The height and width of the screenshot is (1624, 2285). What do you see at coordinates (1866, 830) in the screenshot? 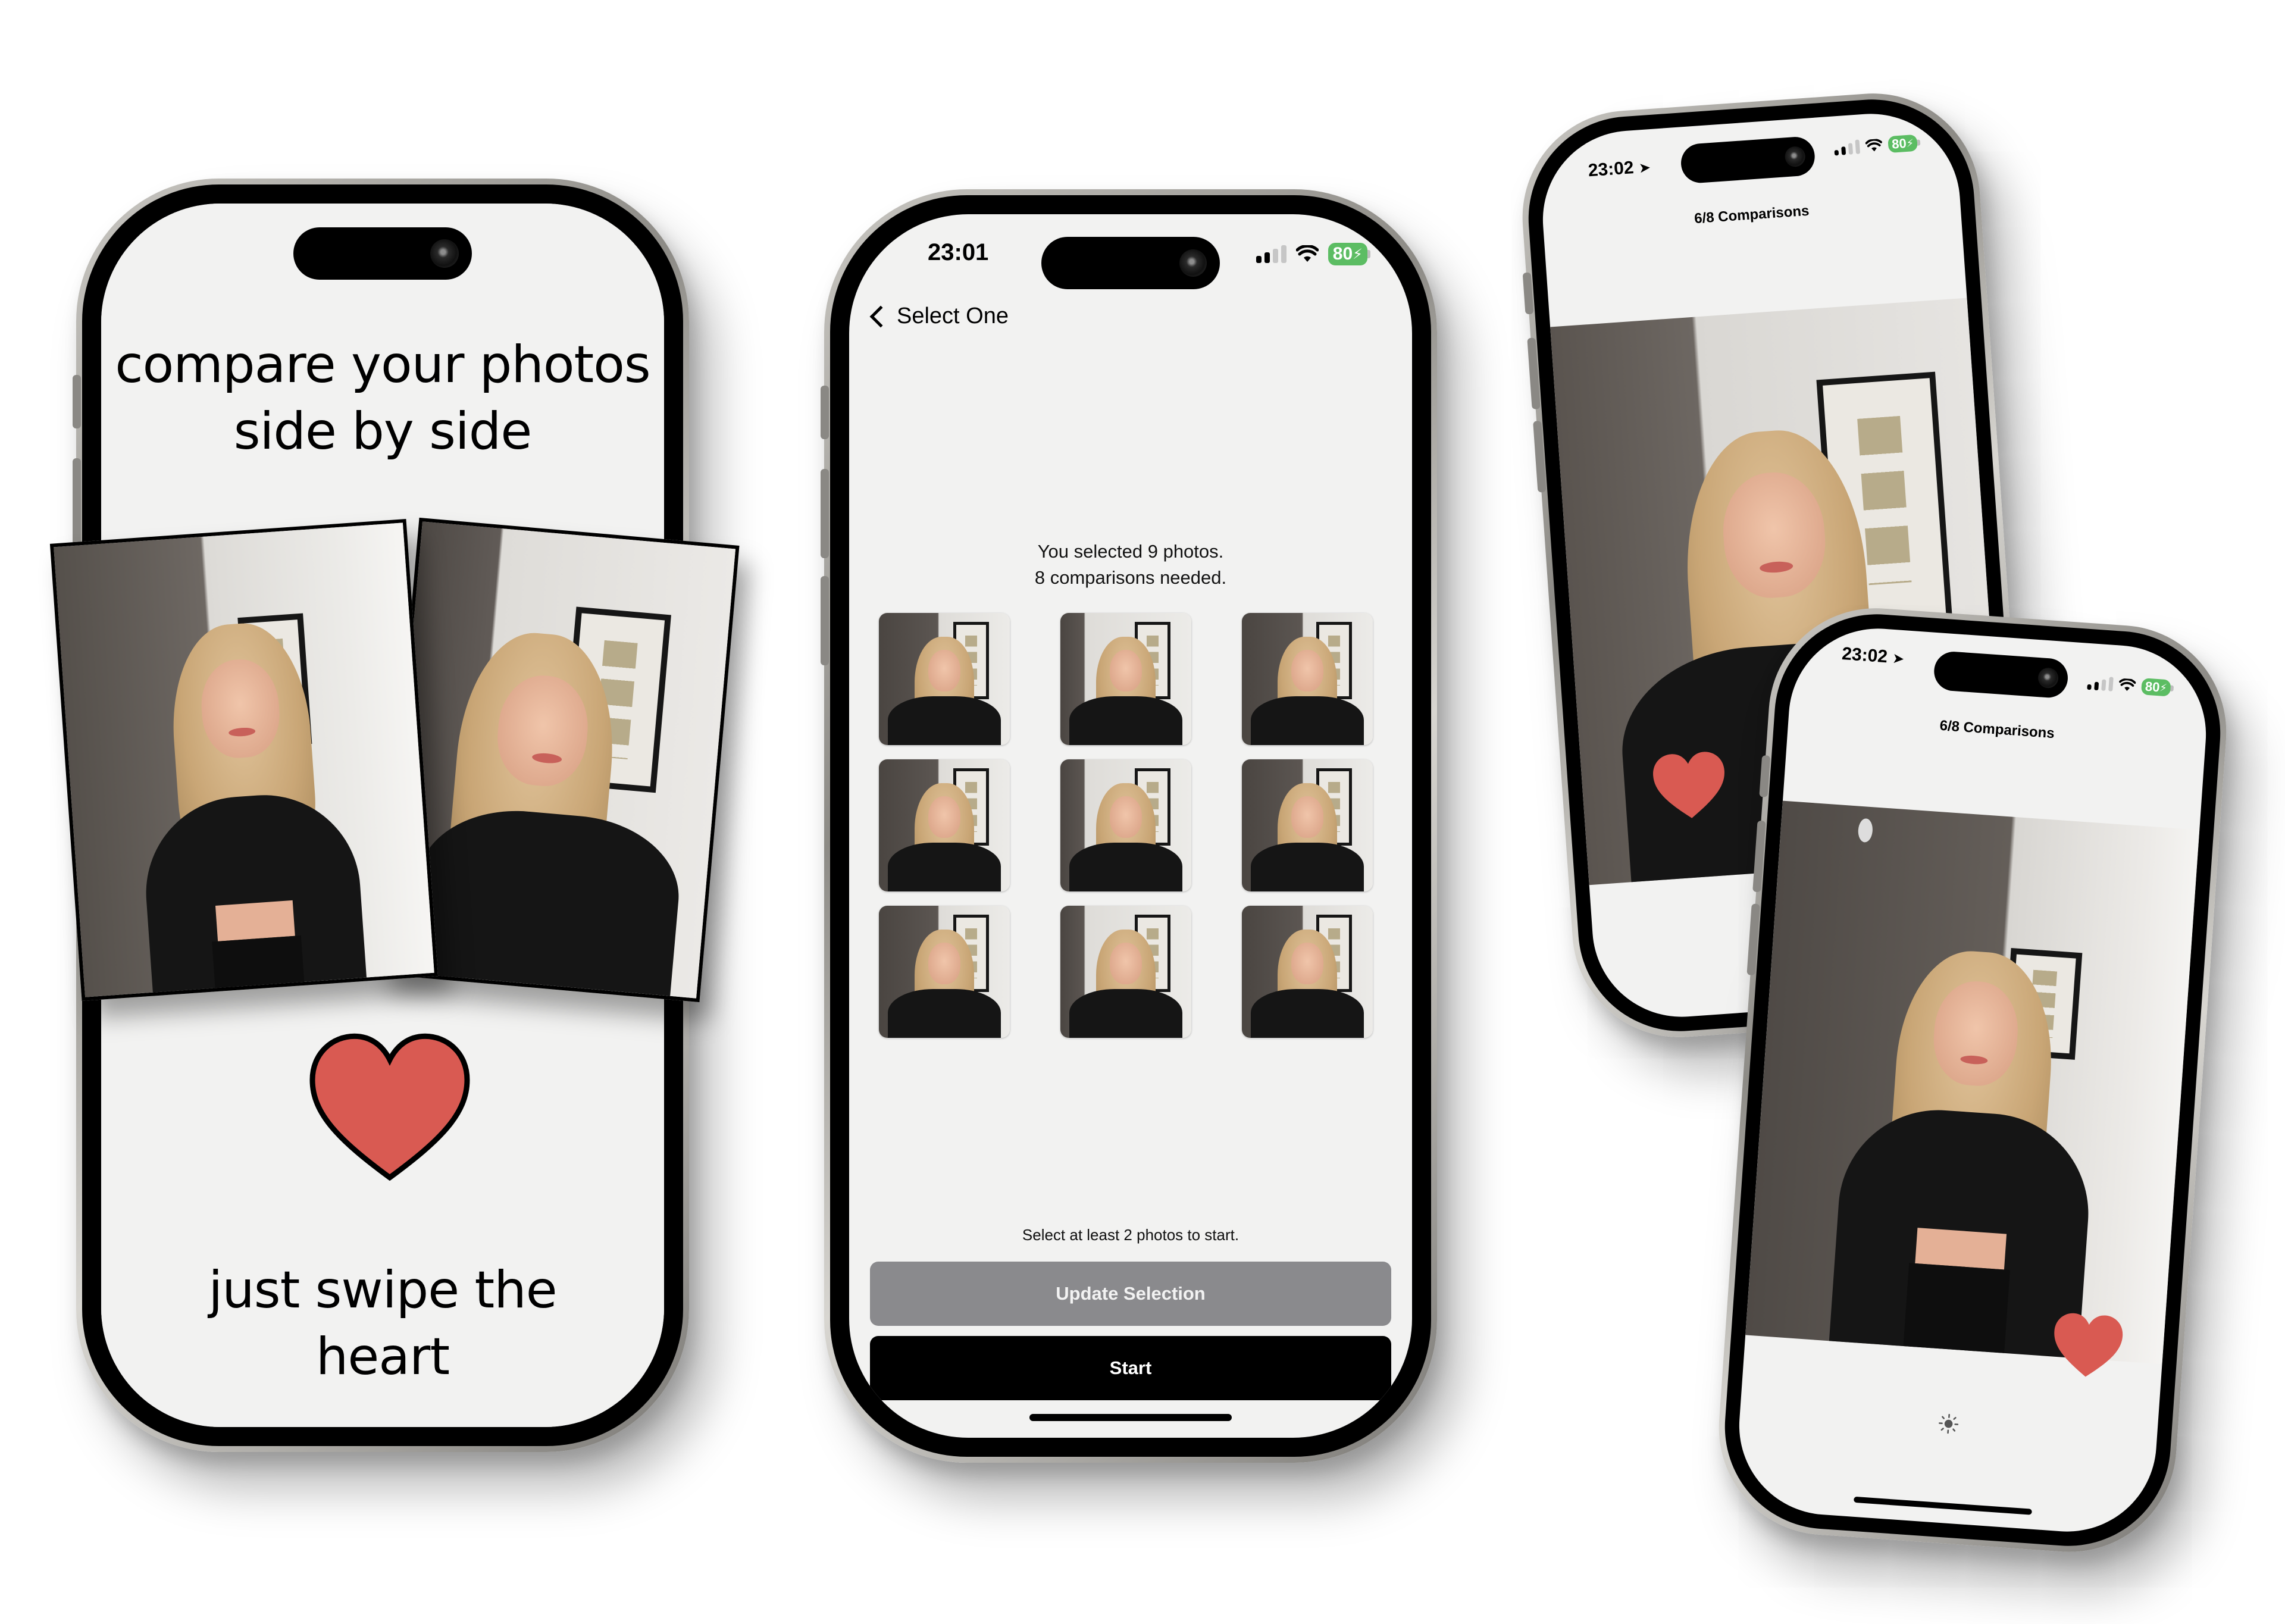
I see `ceiling-bulb` at bounding box center [1866, 830].